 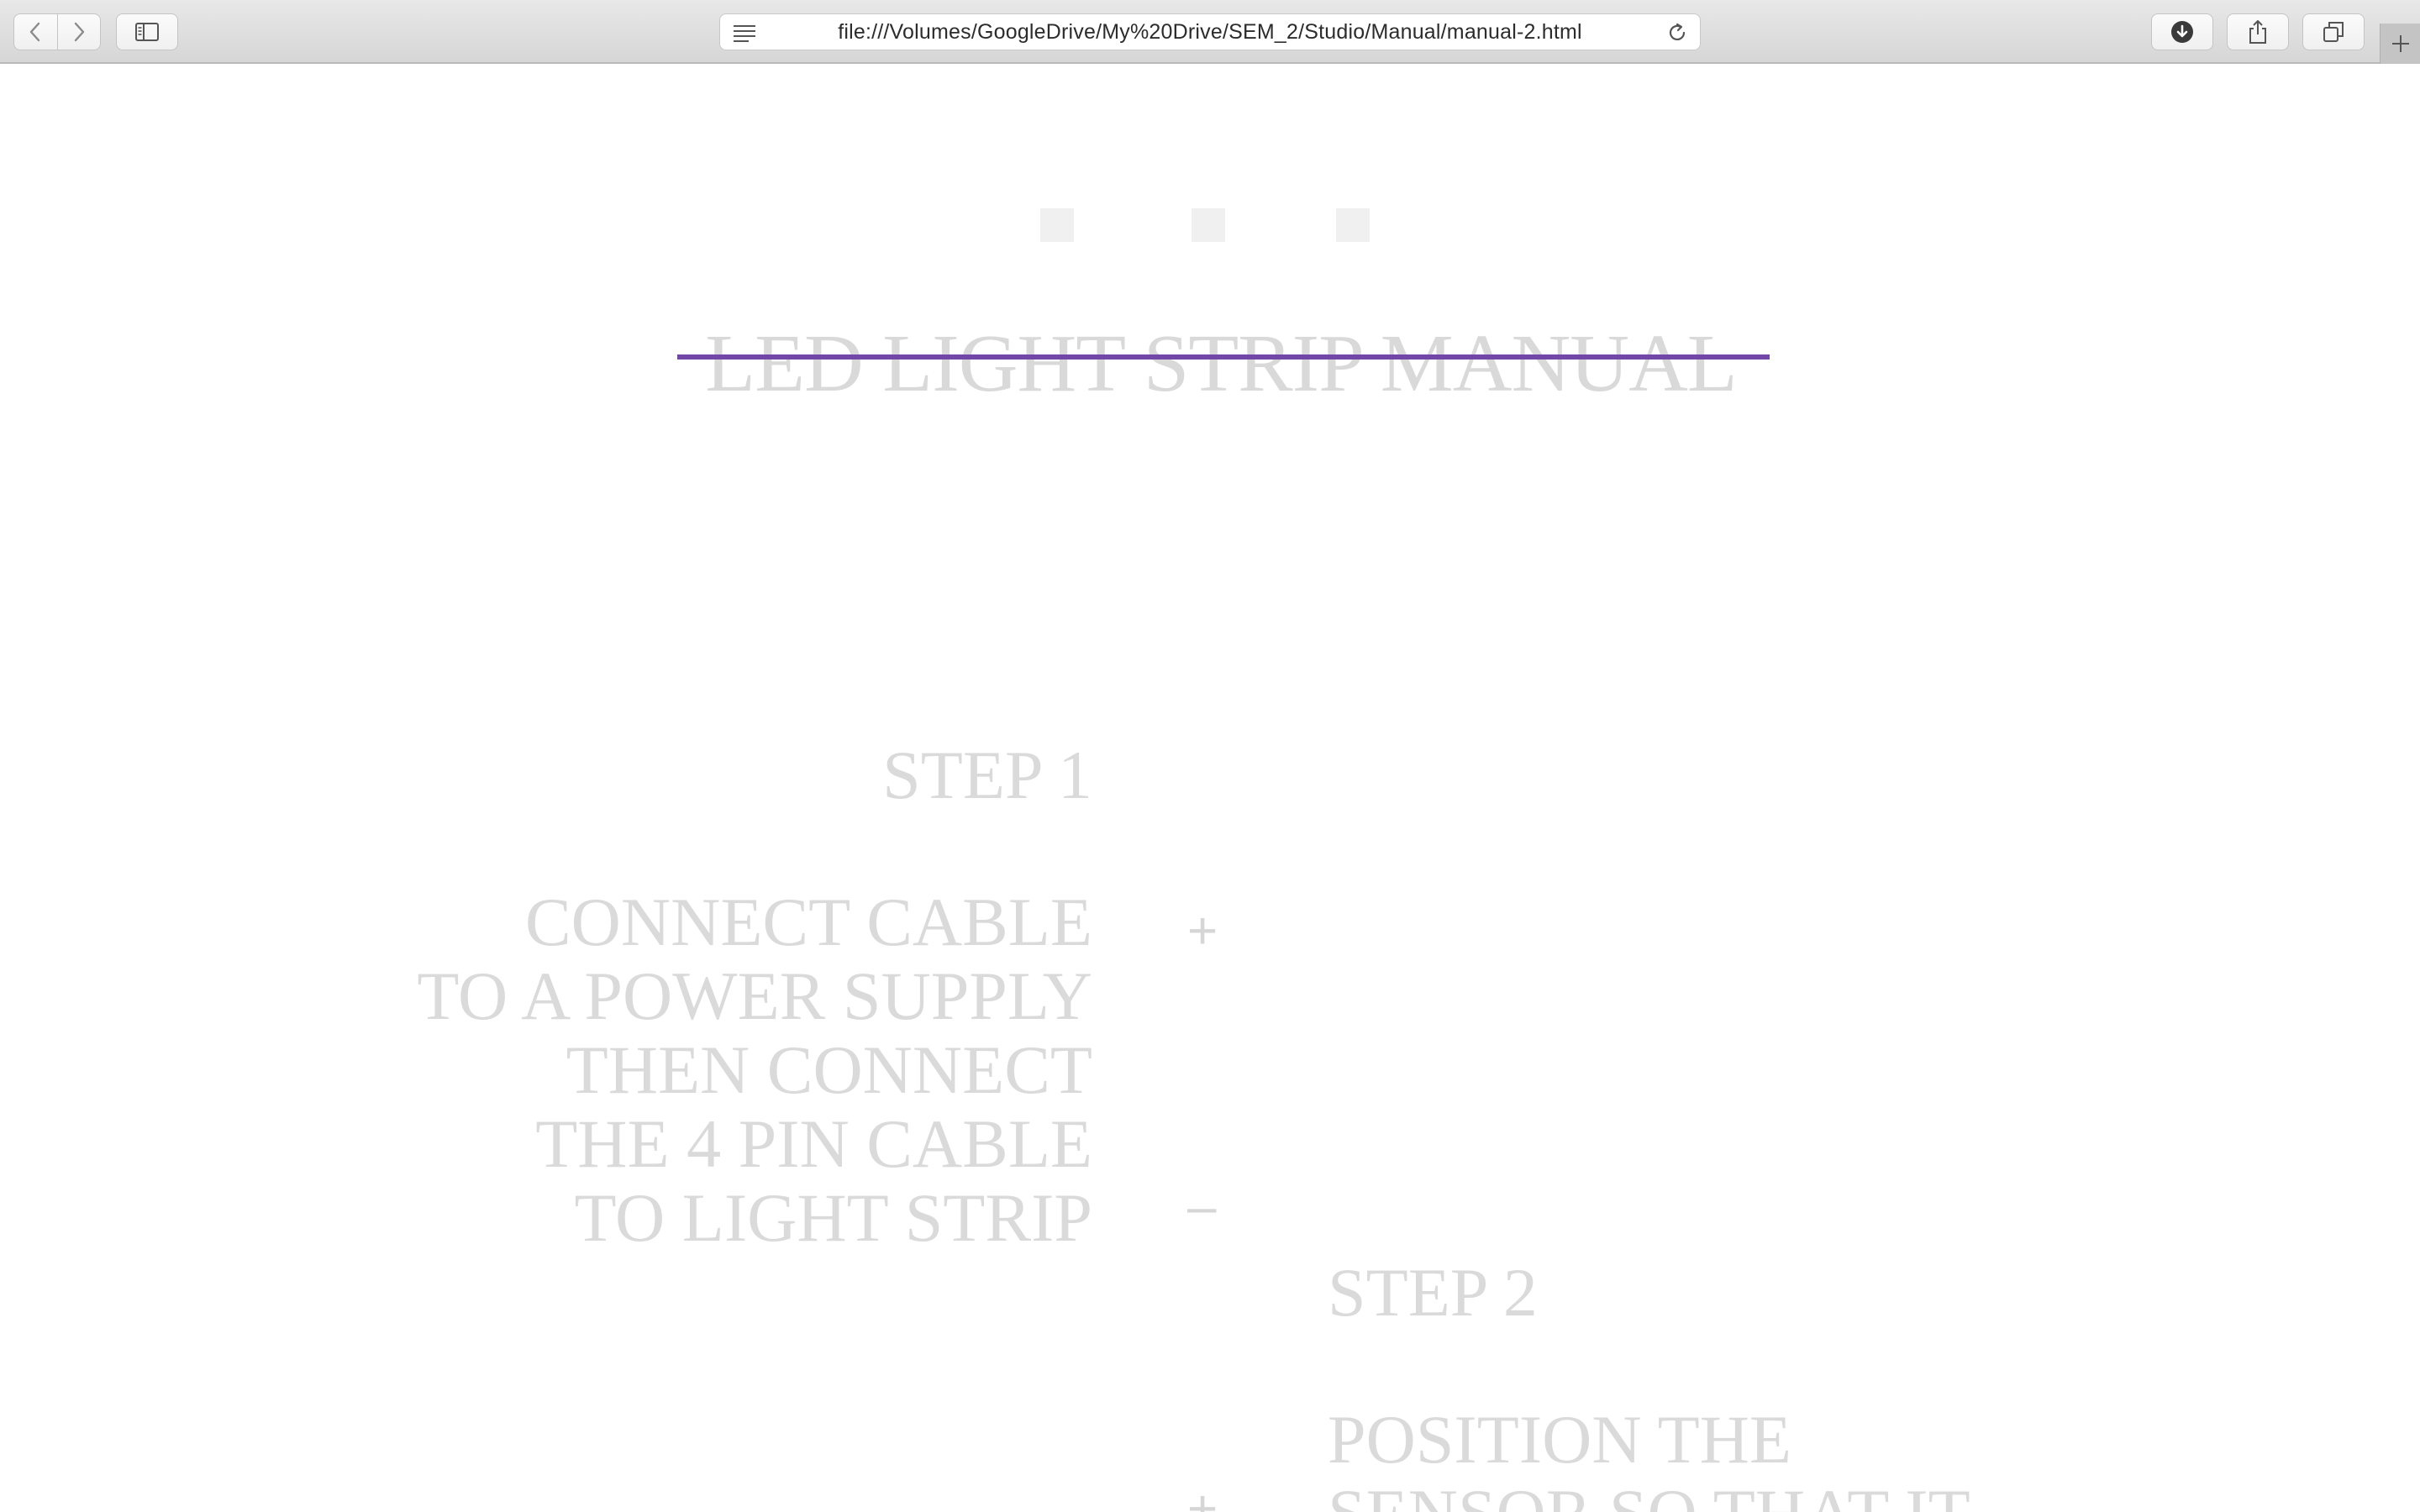 I want to click on reload-icon, so click(x=1677, y=33).